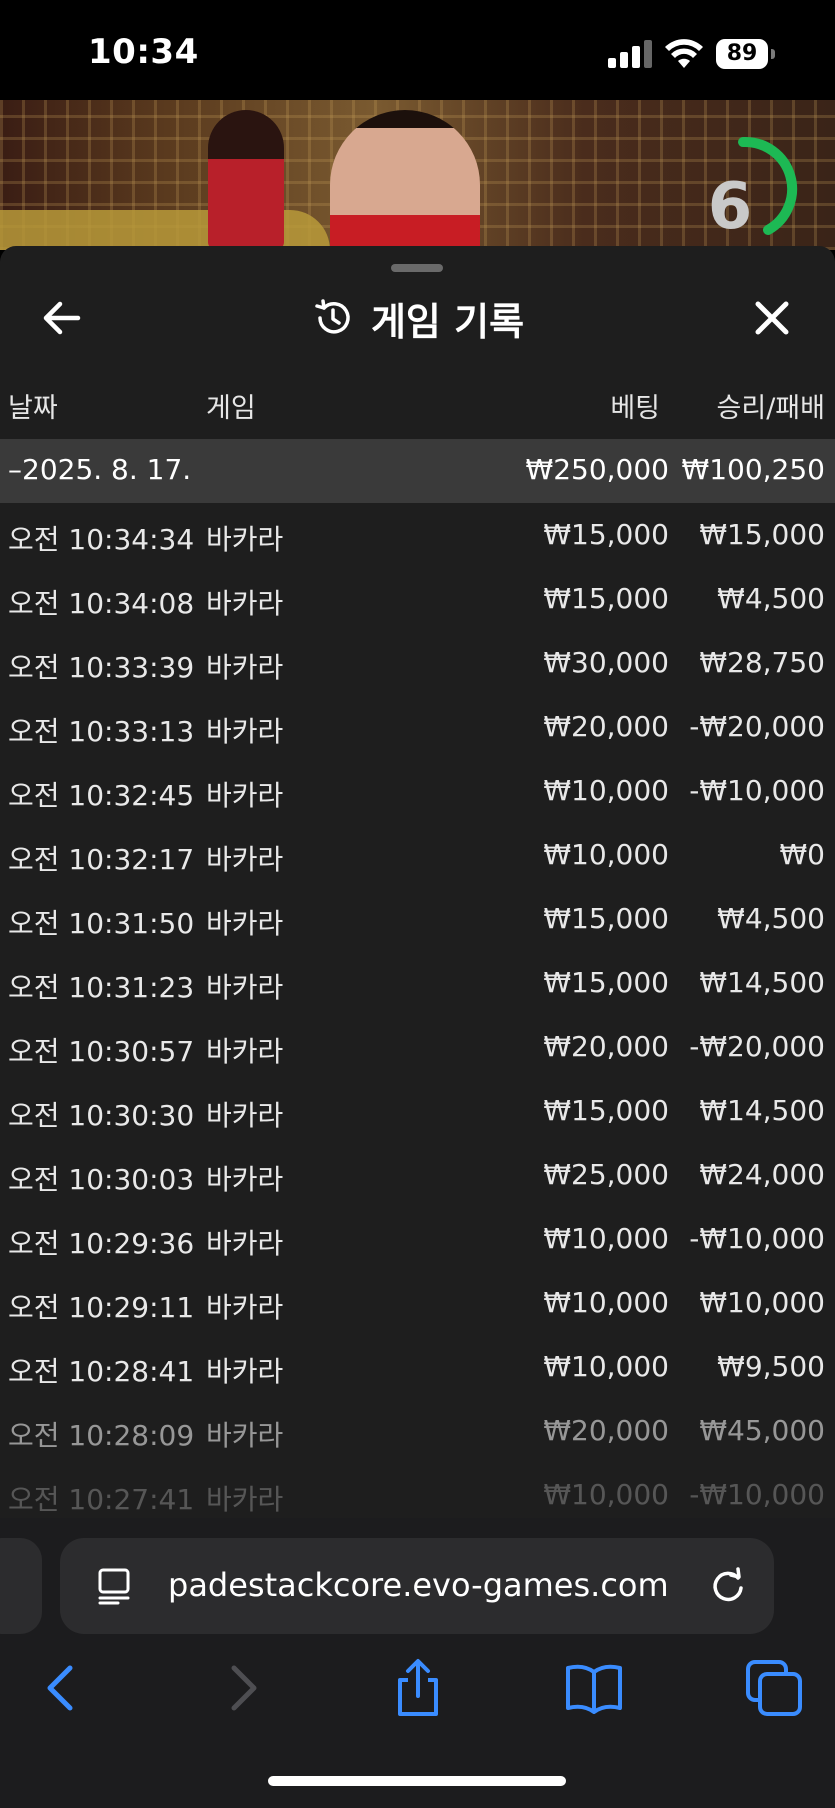 The height and width of the screenshot is (1808, 835). I want to click on status-bar: 10:34 89, so click(417, 50).